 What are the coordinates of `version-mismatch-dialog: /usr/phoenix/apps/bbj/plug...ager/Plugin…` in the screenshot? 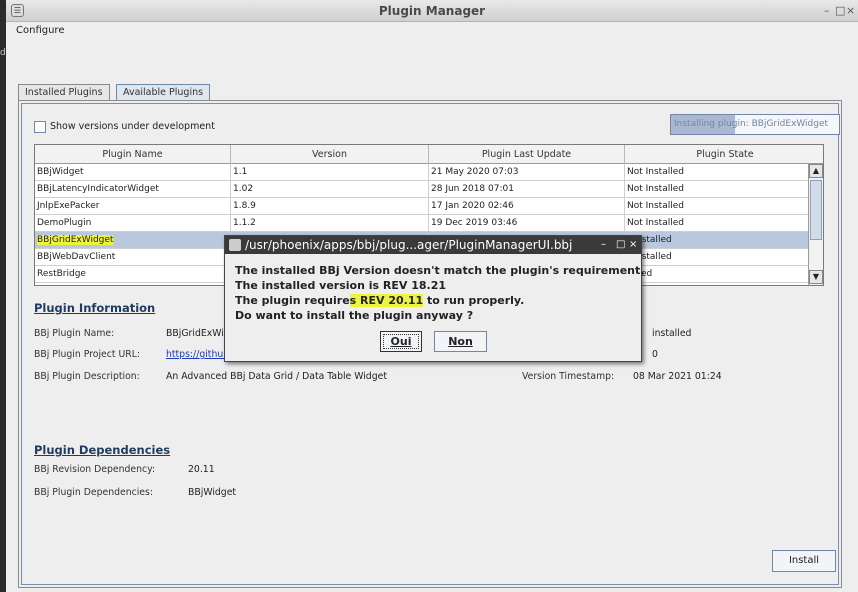 It's located at (434, 298).